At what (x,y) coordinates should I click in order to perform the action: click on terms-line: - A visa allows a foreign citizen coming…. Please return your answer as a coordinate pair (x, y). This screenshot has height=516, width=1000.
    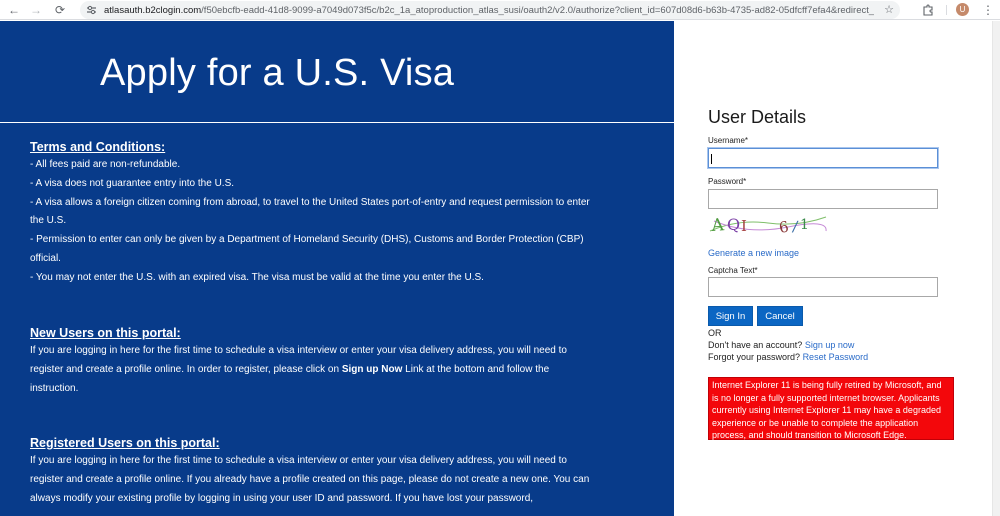
    Looking at the image, I should click on (310, 211).